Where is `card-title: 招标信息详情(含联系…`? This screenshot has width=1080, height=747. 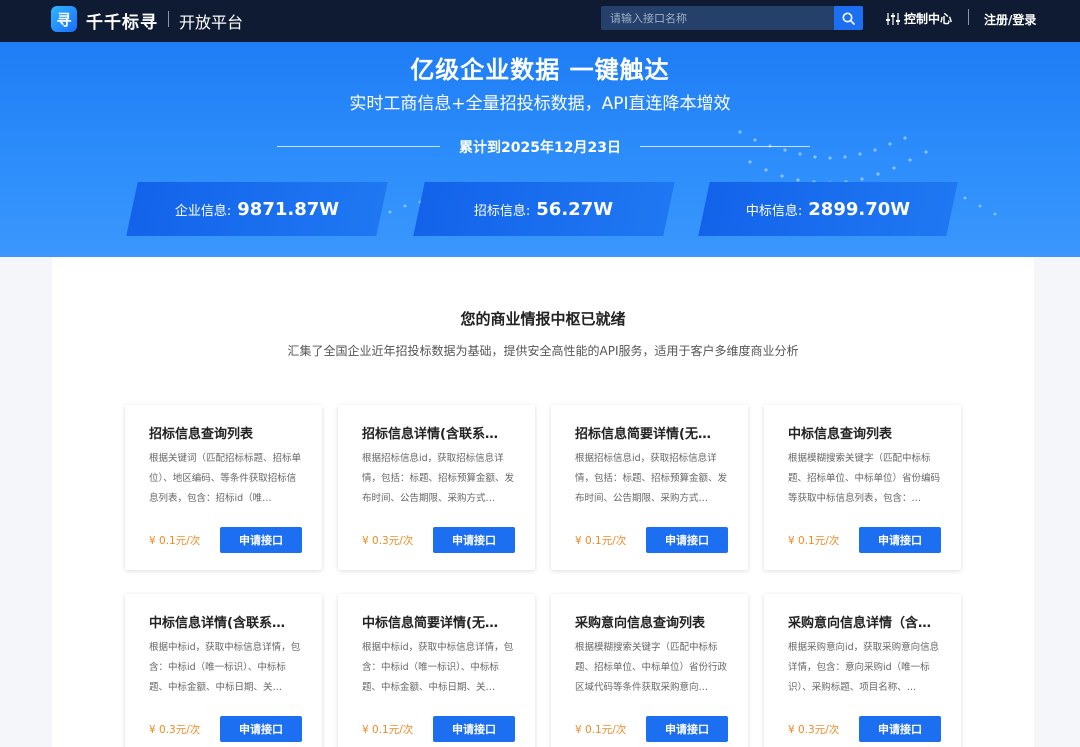
card-title: 招标信息详情(含联系… is located at coordinates (442, 432).